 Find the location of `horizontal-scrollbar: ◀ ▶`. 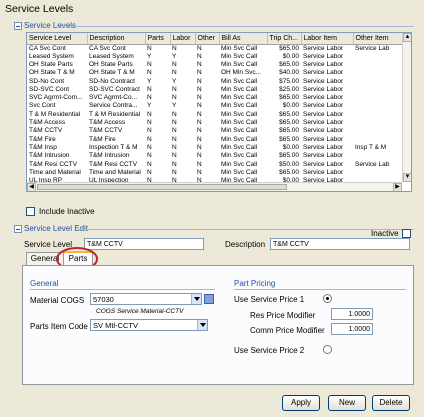

horizontal-scrollbar: ◀ ▶ is located at coordinates (214, 186).